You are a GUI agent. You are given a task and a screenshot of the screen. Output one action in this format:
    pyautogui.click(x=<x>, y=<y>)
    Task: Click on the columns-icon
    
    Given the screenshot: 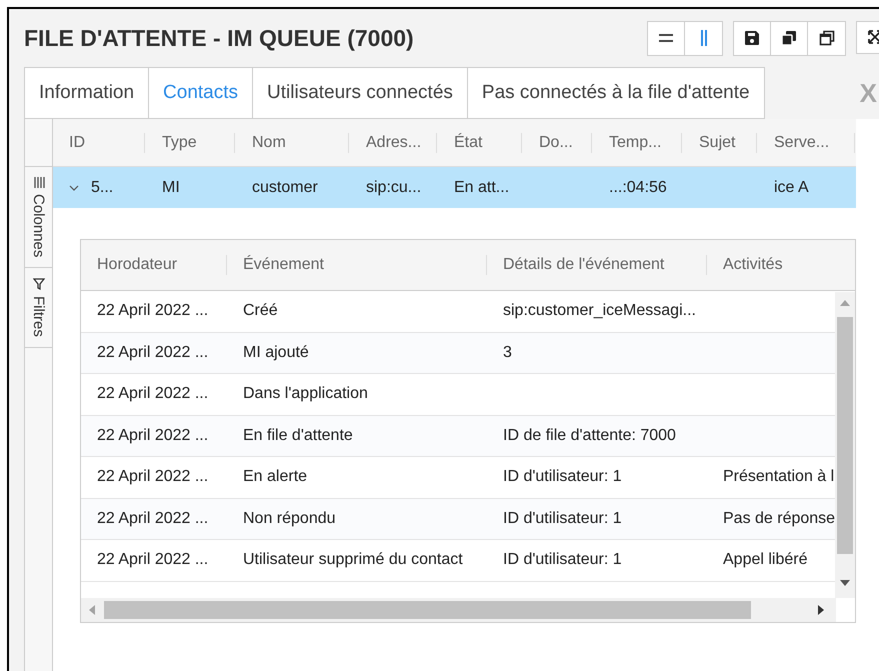 What is the action you would take?
    pyautogui.click(x=38, y=182)
    